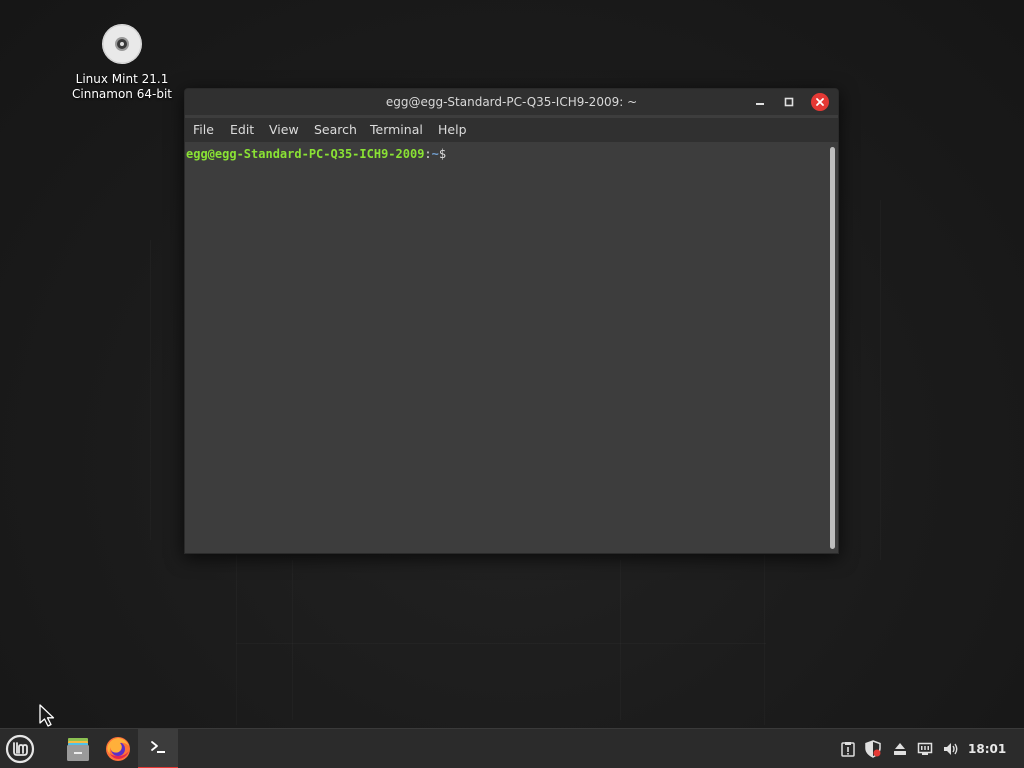  I want to click on security-tray-button, so click(873, 749).